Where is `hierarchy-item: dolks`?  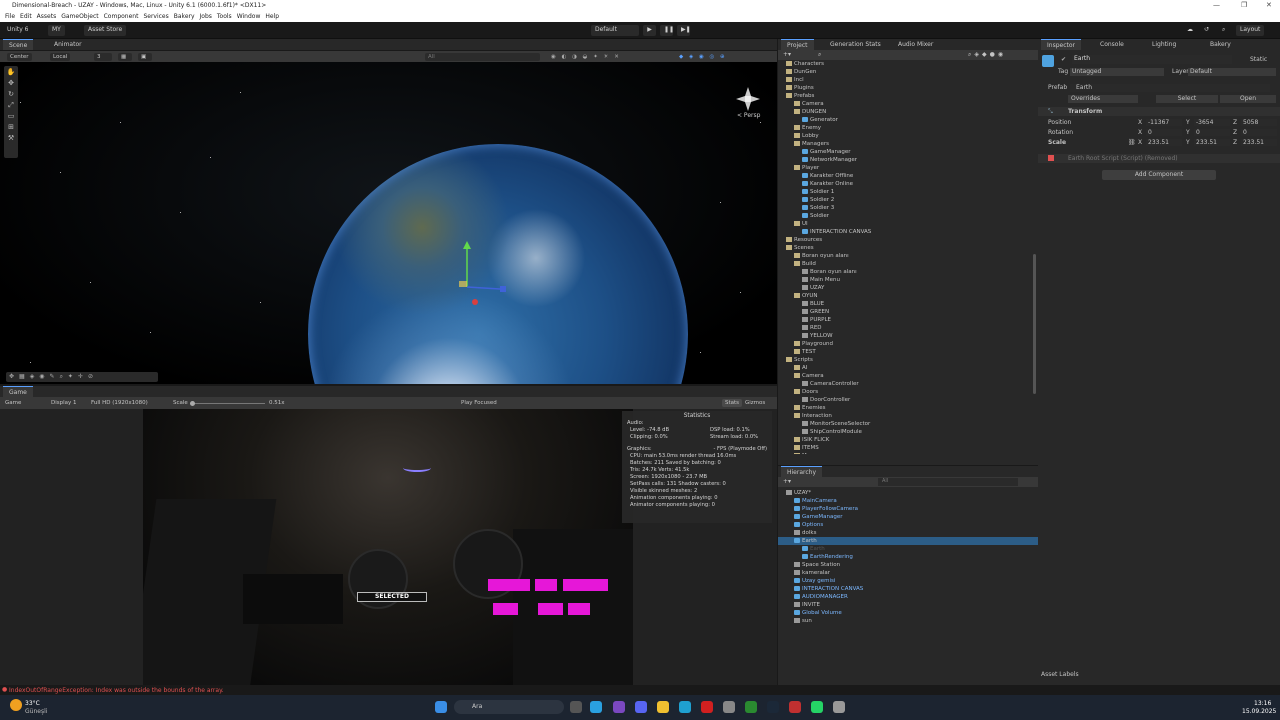 hierarchy-item: dolks is located at coordinates (908, 533).